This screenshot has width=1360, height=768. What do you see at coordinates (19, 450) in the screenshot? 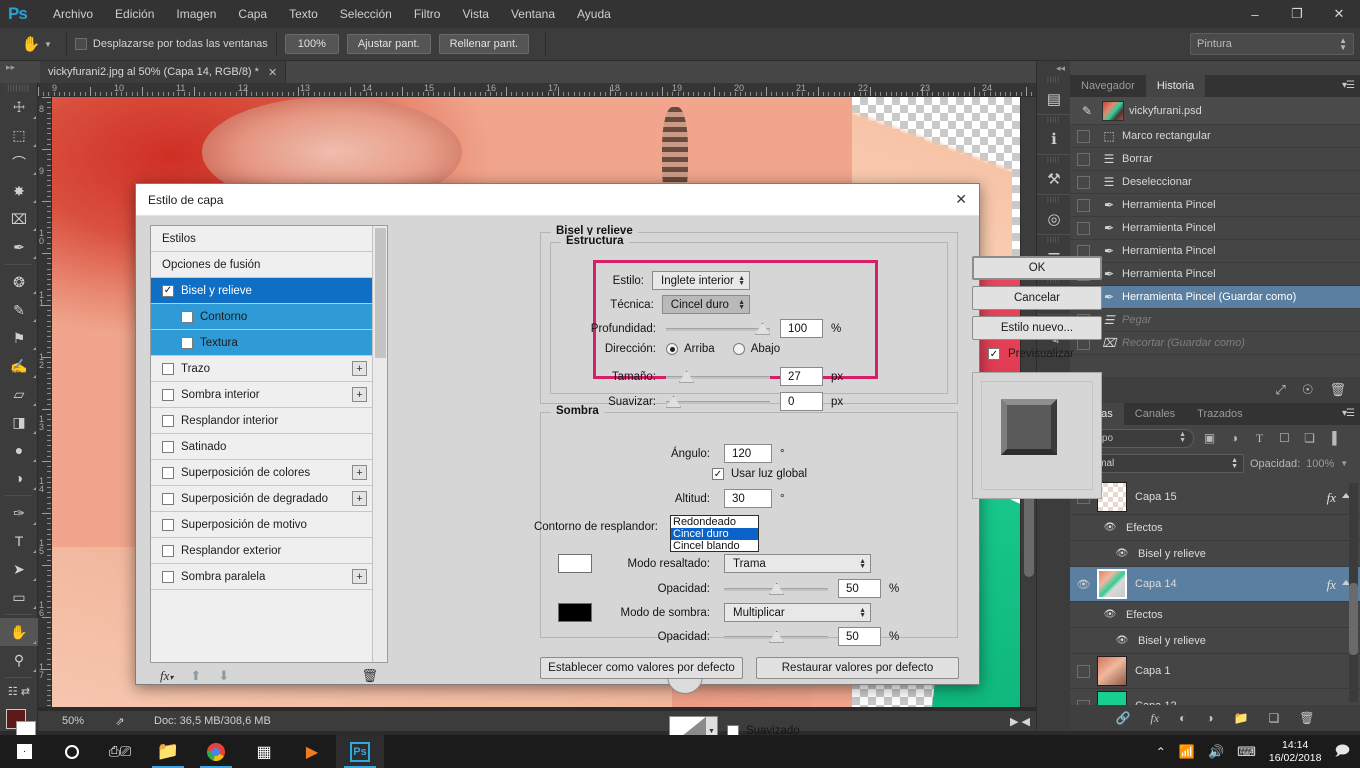
I see `blur-tool-icon: ●` at bounding box center [19, 450].